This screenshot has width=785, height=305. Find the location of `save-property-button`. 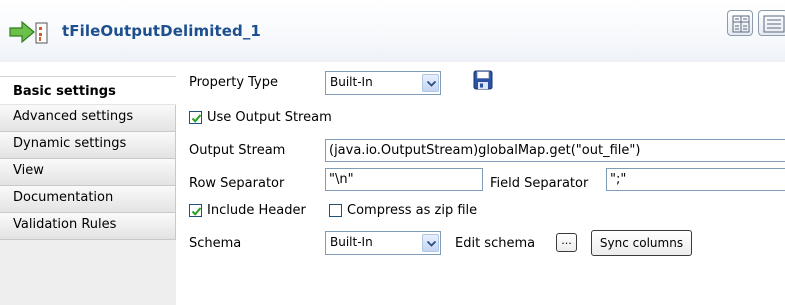

save-property-button is located at coordinates (483, 80).